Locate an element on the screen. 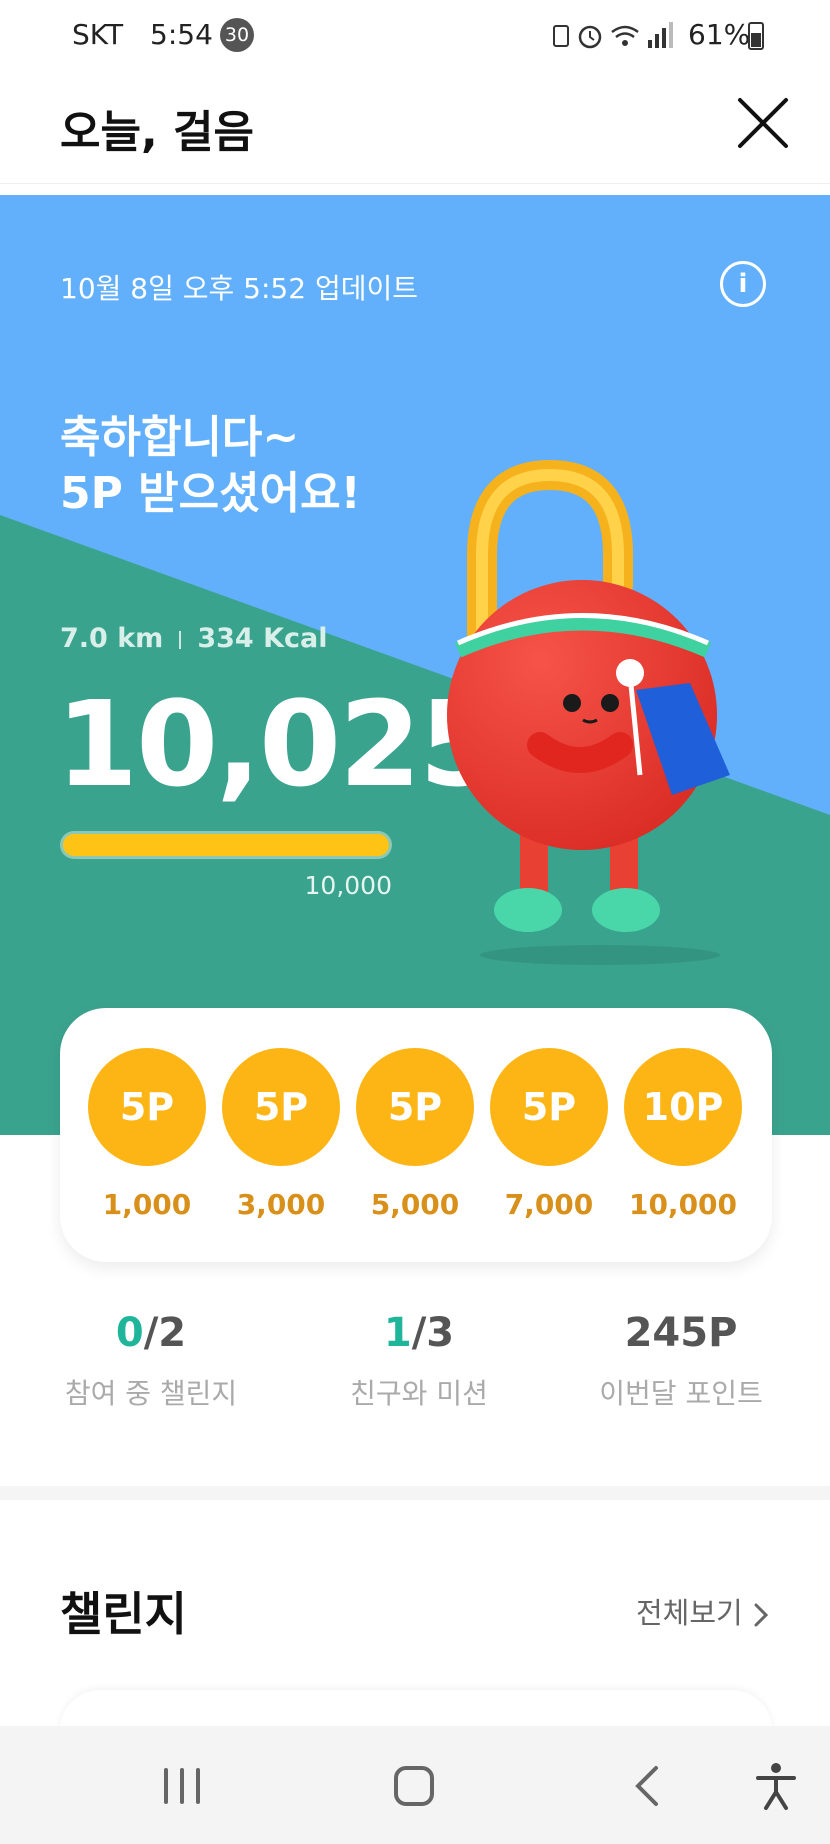 This screenshot has width=830, height=1844. congrats-message: 축하합니다~ 5P 받으셨어요! is located at coordinates (210, 466).